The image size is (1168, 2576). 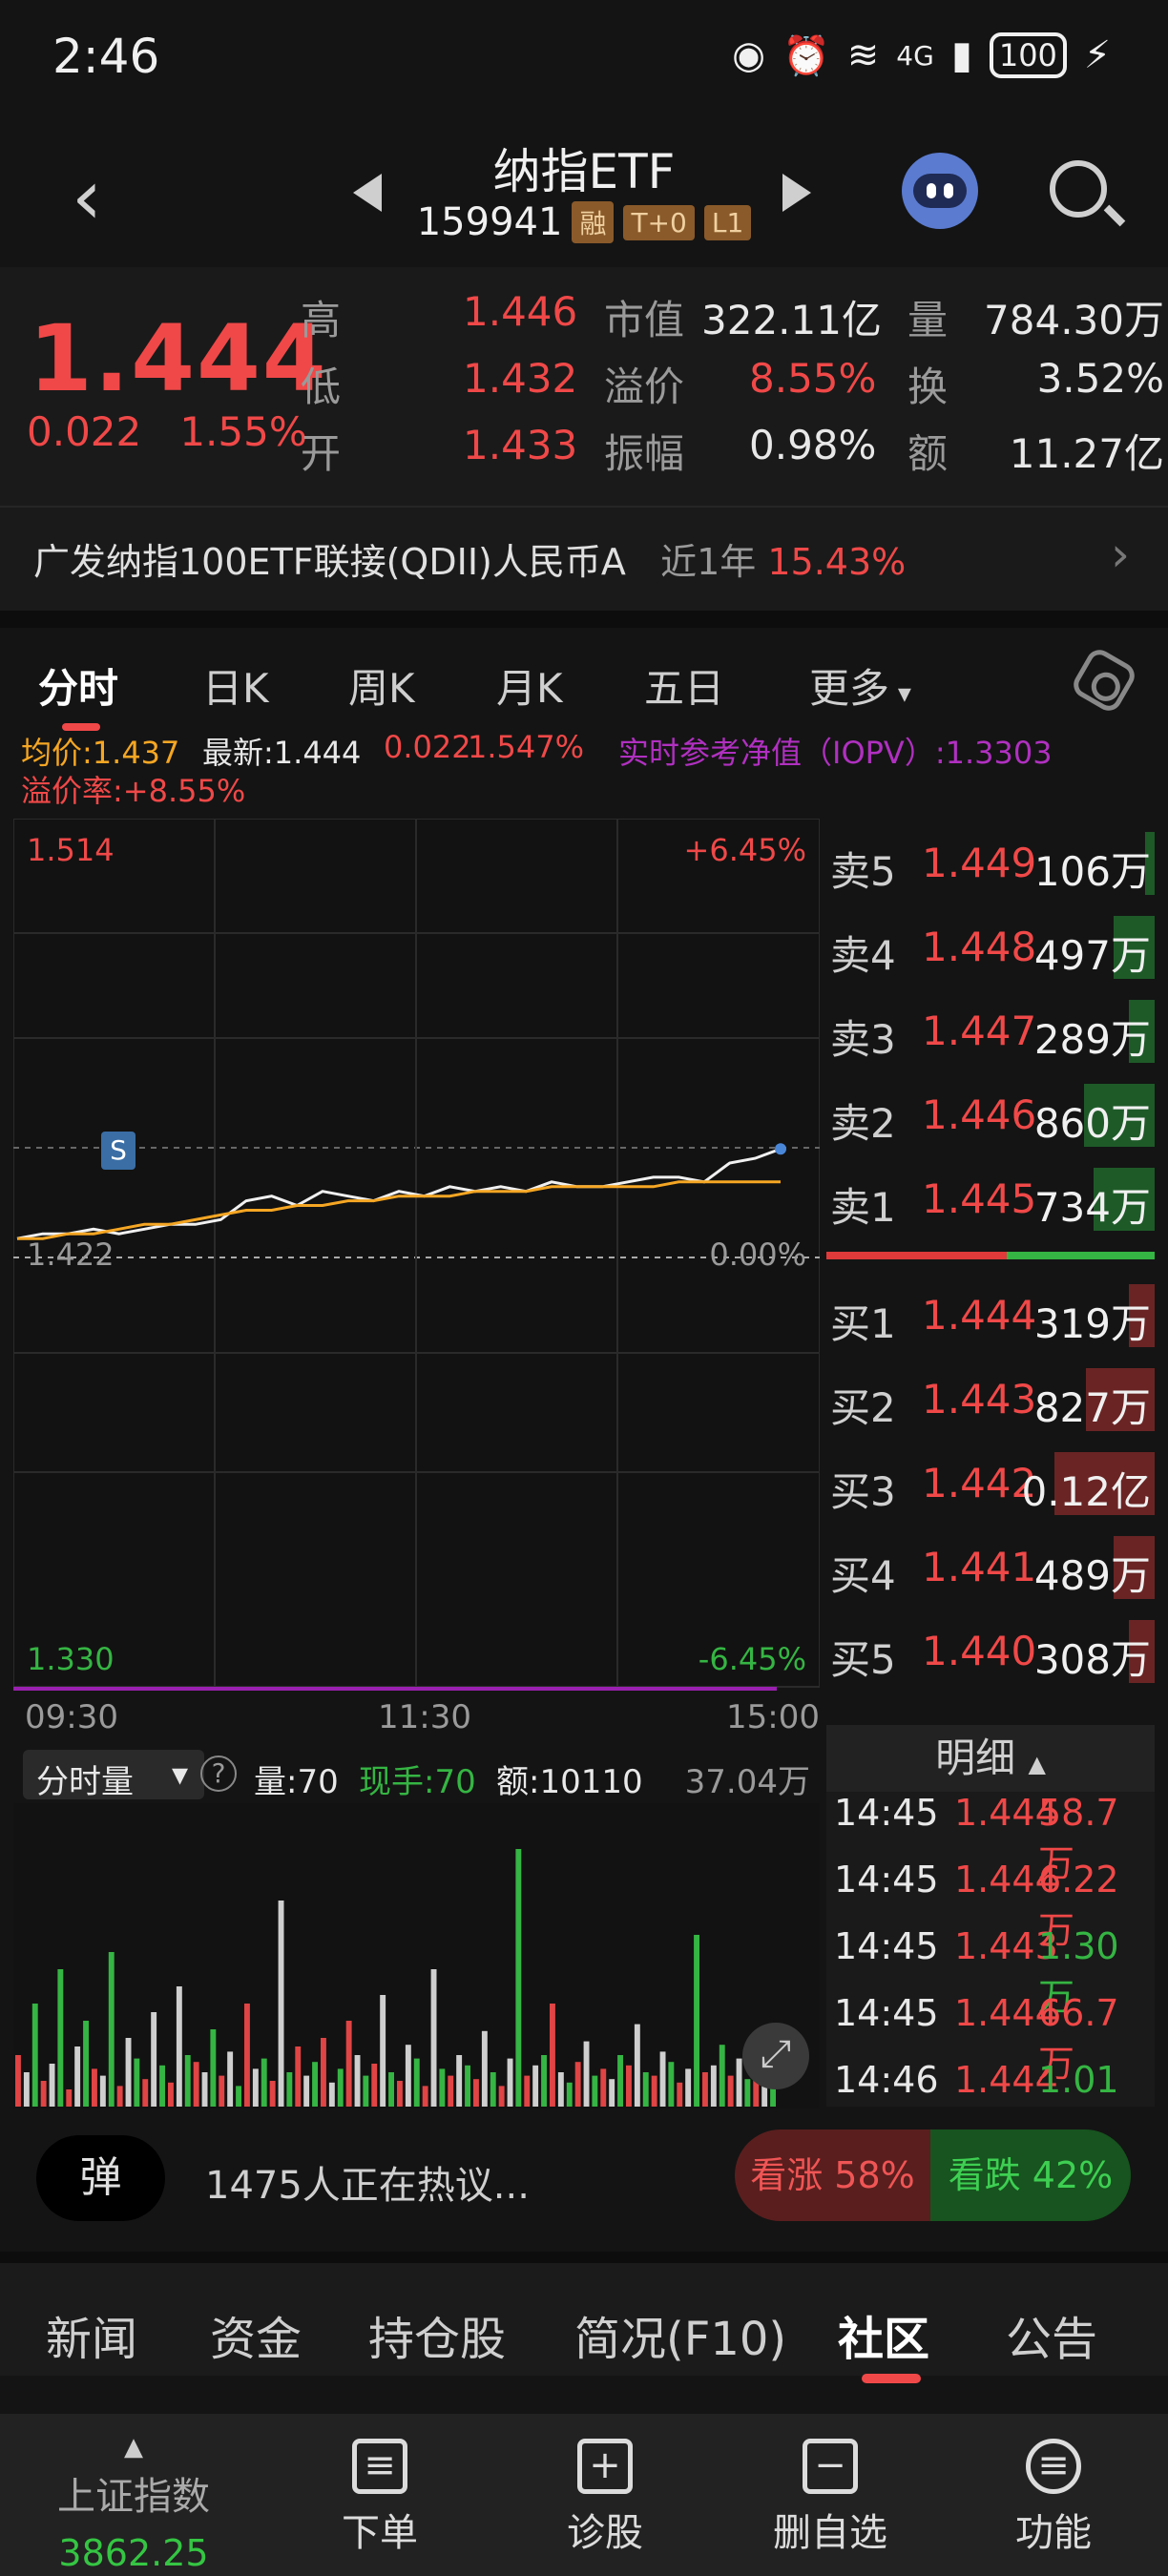 What do you see at coordinates (1054, 2498) in the screenshot?
I see `nav-functions: ≡ 功能` at bounding box center [1054, 2498].